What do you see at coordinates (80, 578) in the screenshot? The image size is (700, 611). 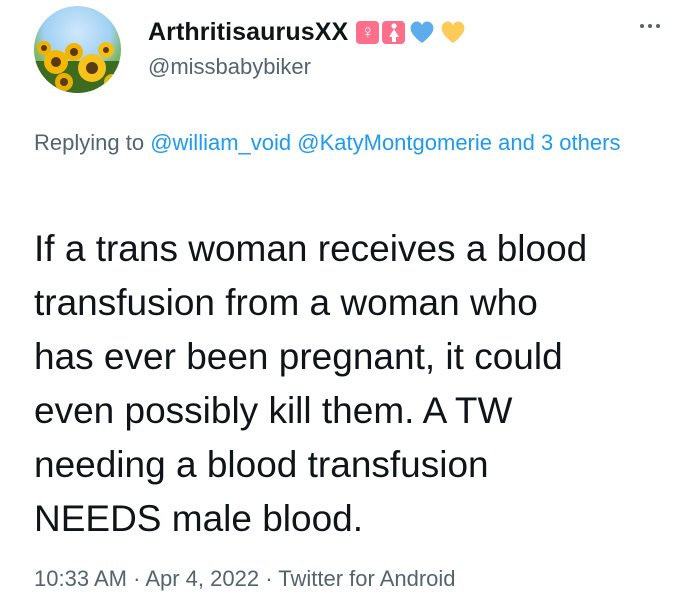 I see `tweet-time: 10:33 AM` at bounding box center [80, 578].